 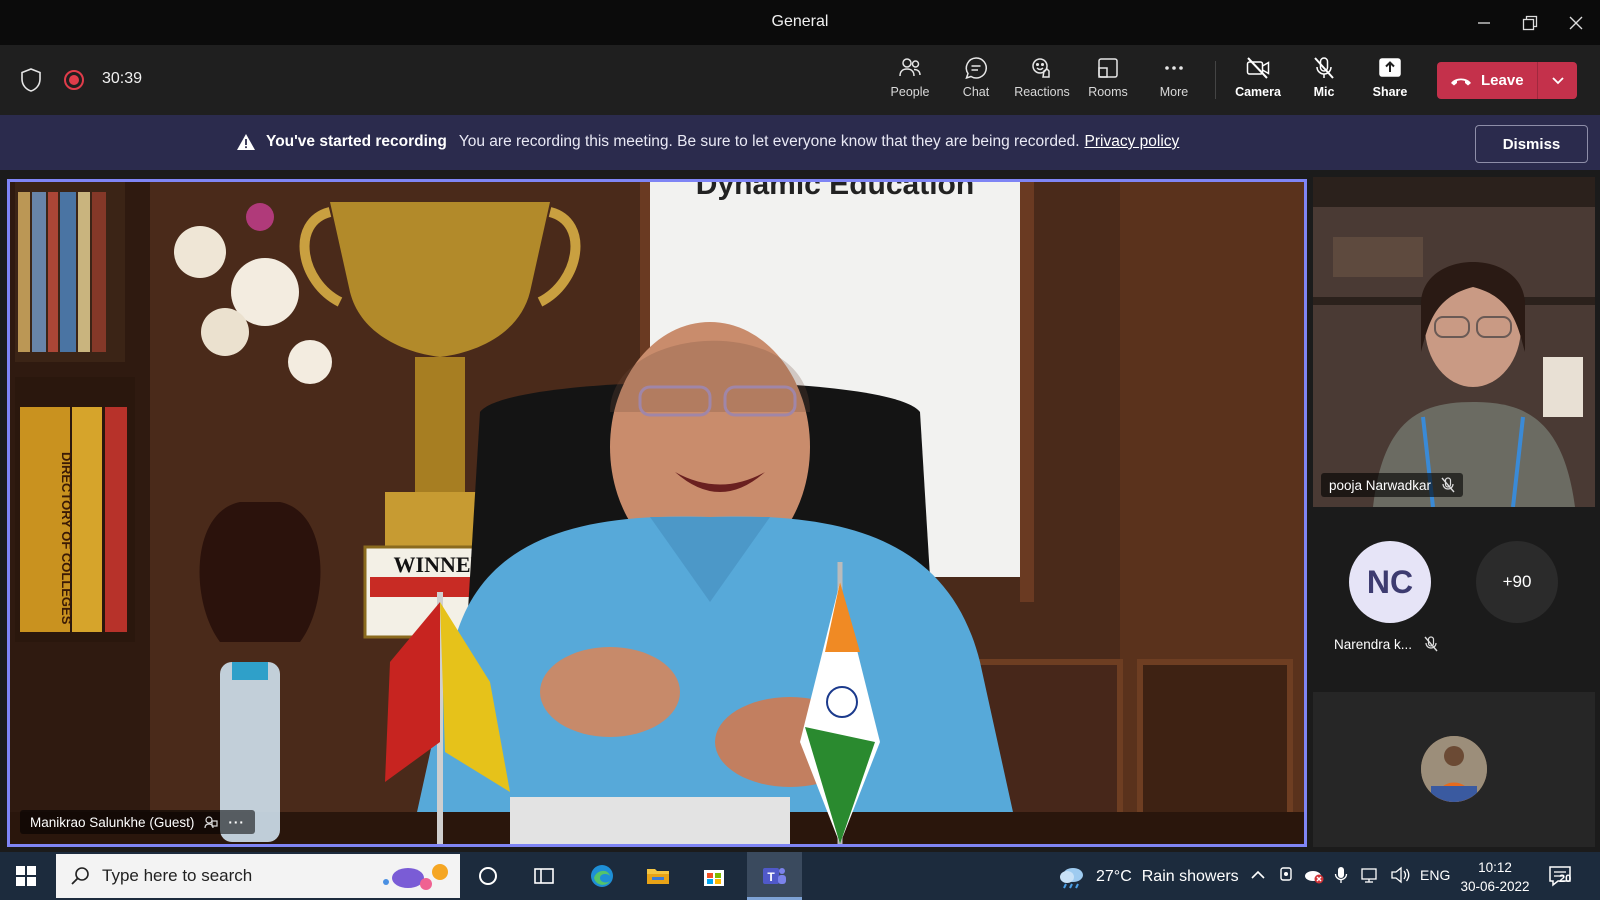 I want to click on leave-options-button, so click(x=1557, y=80).